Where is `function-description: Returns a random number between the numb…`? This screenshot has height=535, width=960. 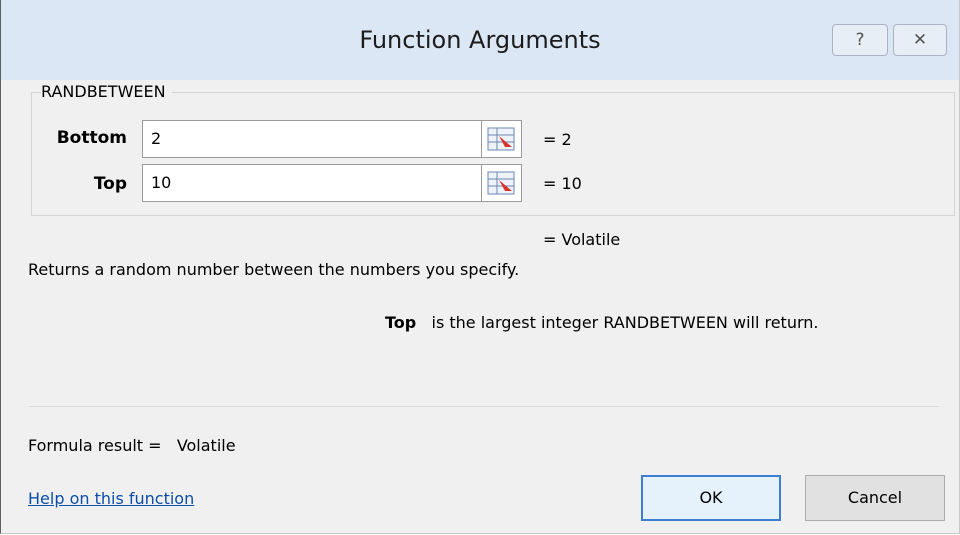
function-description: Returns a random number between the numb… is located at coordinates (274, 269).